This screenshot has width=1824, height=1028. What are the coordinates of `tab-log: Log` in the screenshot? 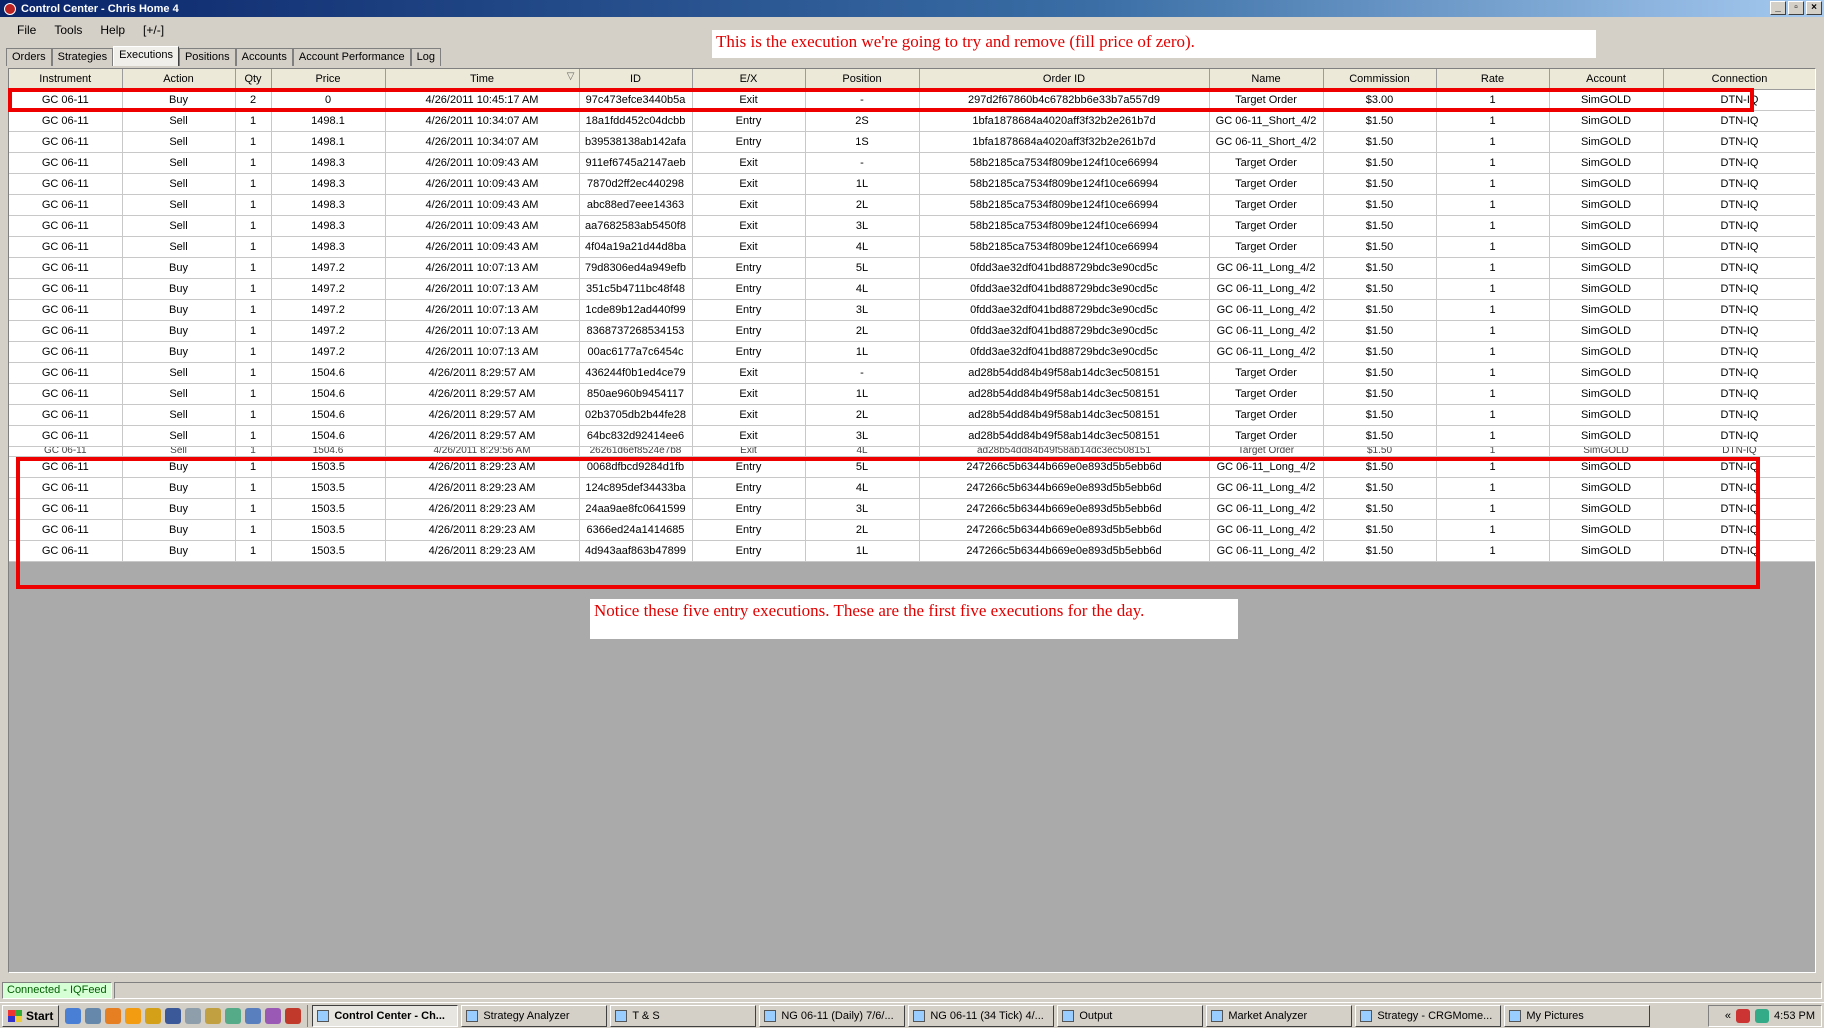 It's located at (425, 57).